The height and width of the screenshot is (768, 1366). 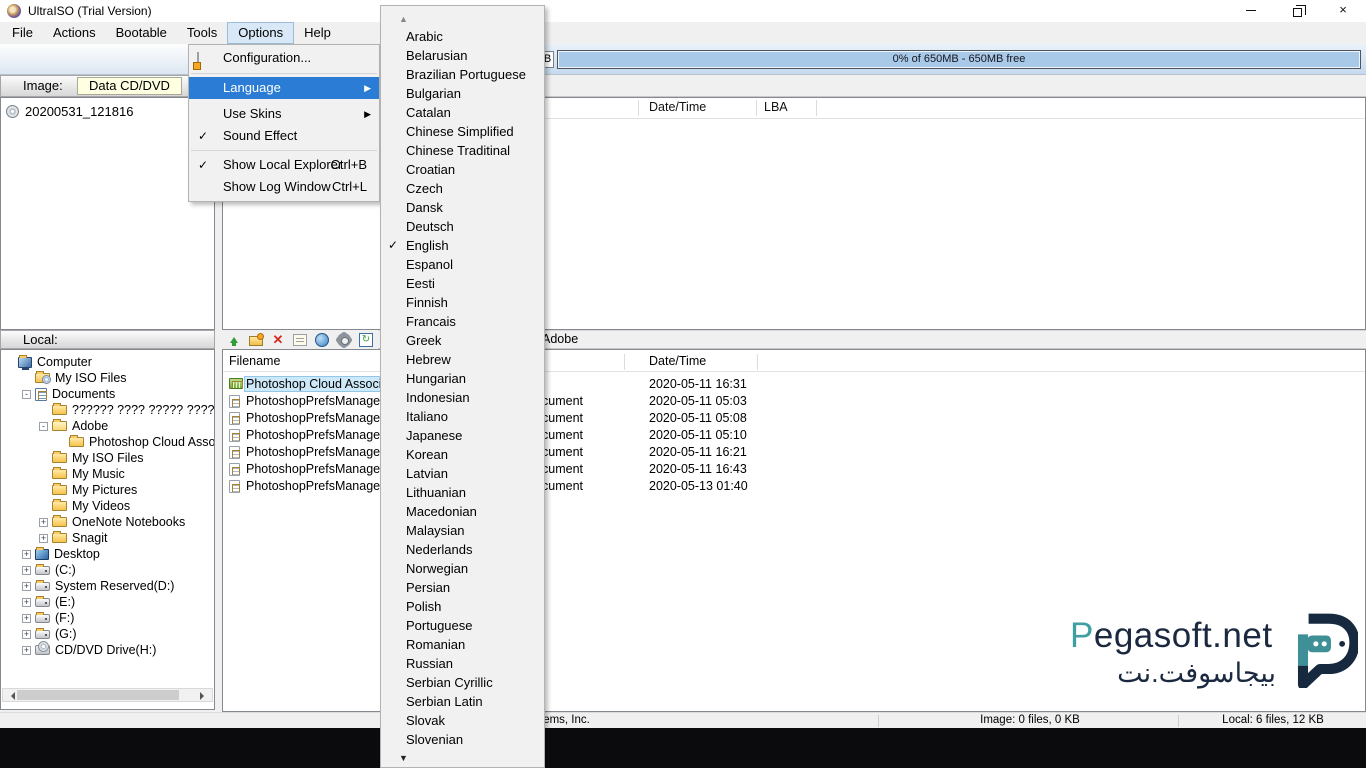 What do you see at coordinates (284, 136) in the screenshot?
I see `menu-item-sound-effect: ✓ Sound Effect` at bounding box center [284, 136].